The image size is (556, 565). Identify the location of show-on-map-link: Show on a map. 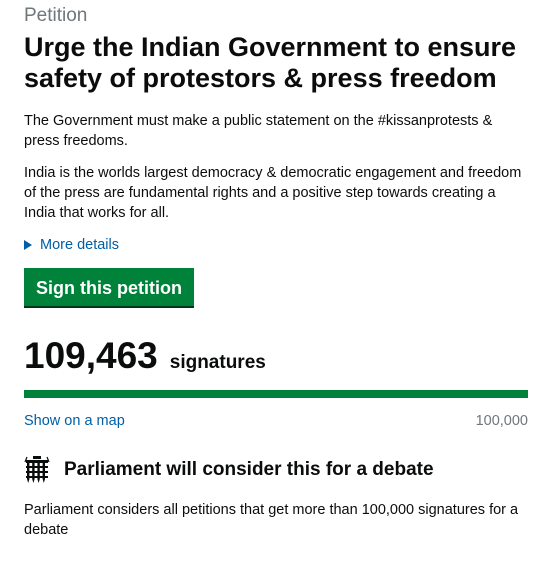
(74, 421).